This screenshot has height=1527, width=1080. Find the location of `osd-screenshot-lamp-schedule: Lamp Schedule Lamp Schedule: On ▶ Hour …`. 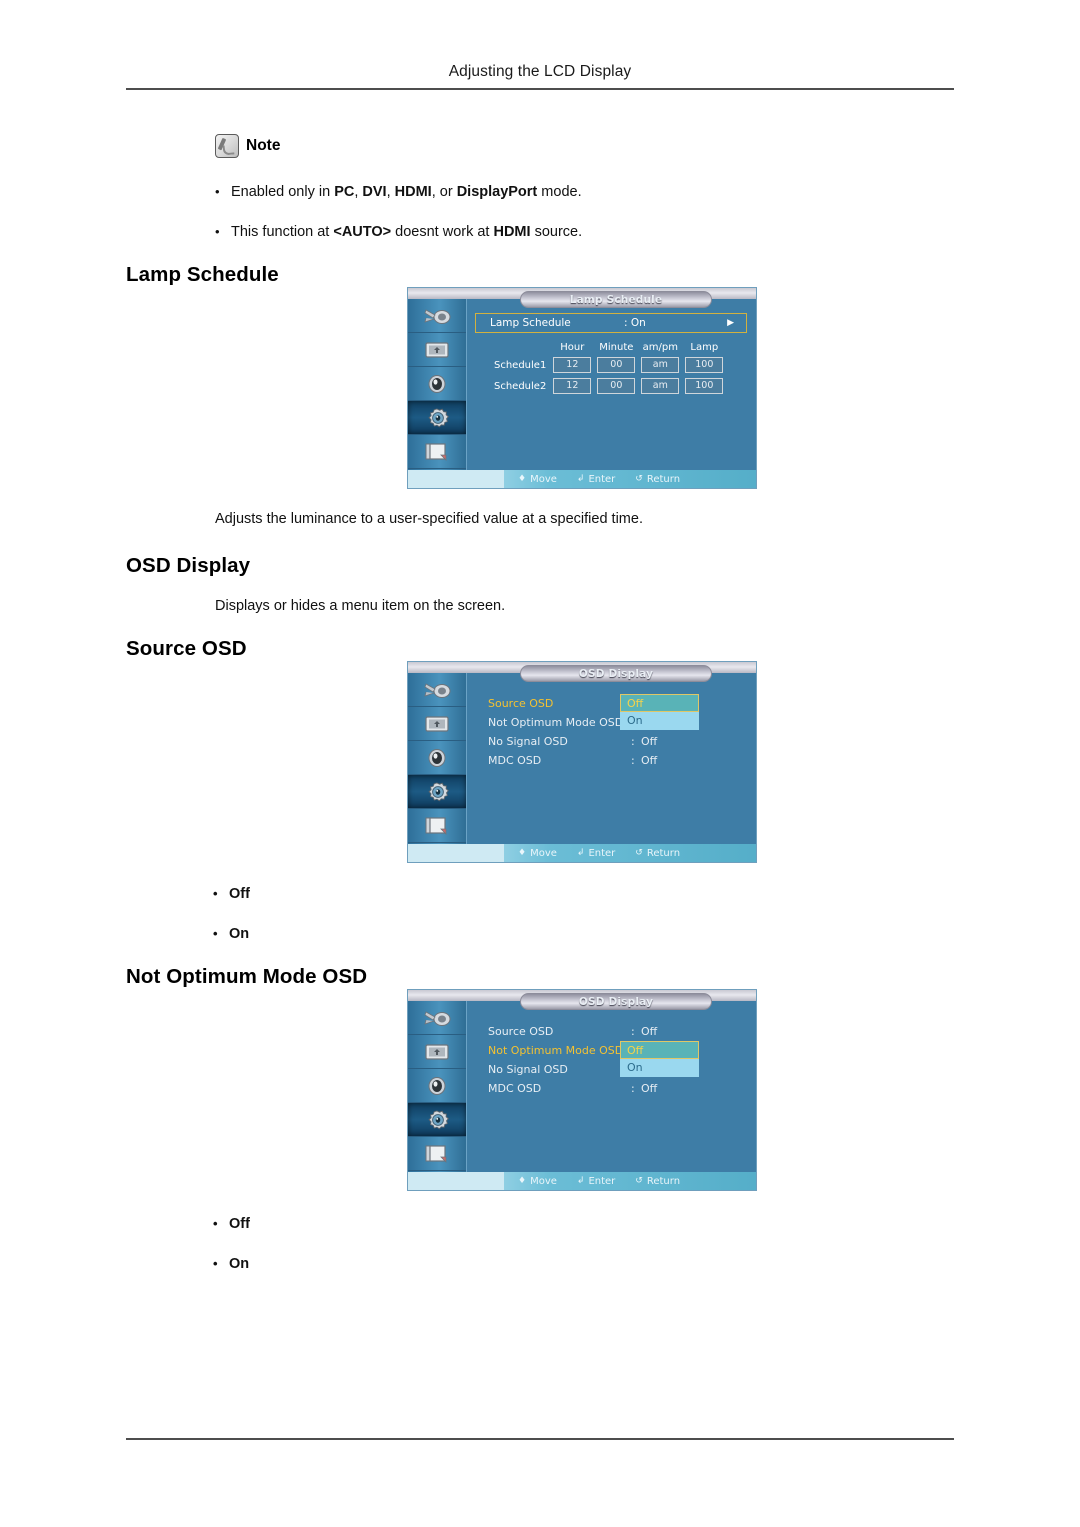

osd-screenshot-lamp-schedule: Lamp Schedule Lamp Schedule: On ▶ Hour … is located at coordinates (582, 388).